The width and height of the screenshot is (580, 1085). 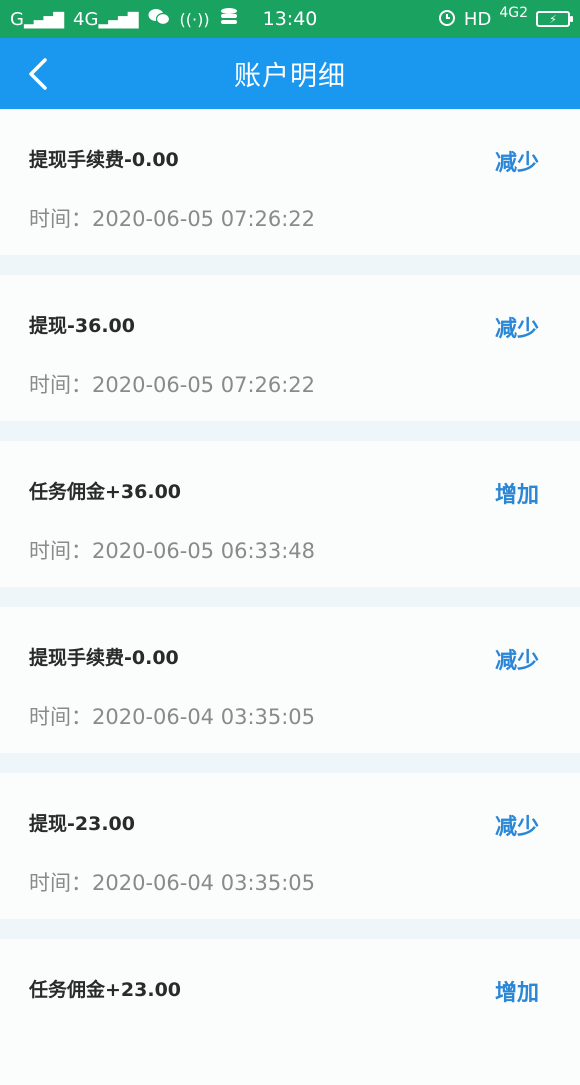 I want to click on status-bar: G▂▄▆█ 4G▂▄▆█ ((·)) 13:40 HD 4G2 ⚡, so click(x=290, y=19).